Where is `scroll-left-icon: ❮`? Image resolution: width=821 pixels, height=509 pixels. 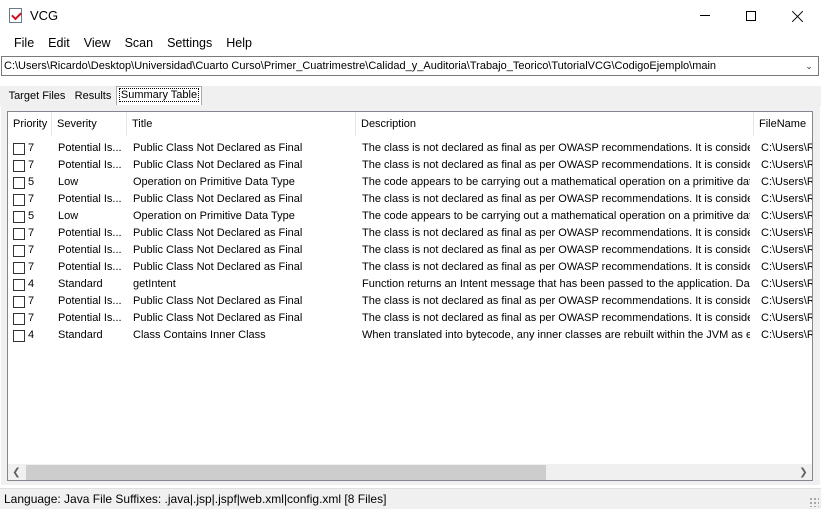 scroll-left-icon: ❮ is located at coordinates (16, 472).